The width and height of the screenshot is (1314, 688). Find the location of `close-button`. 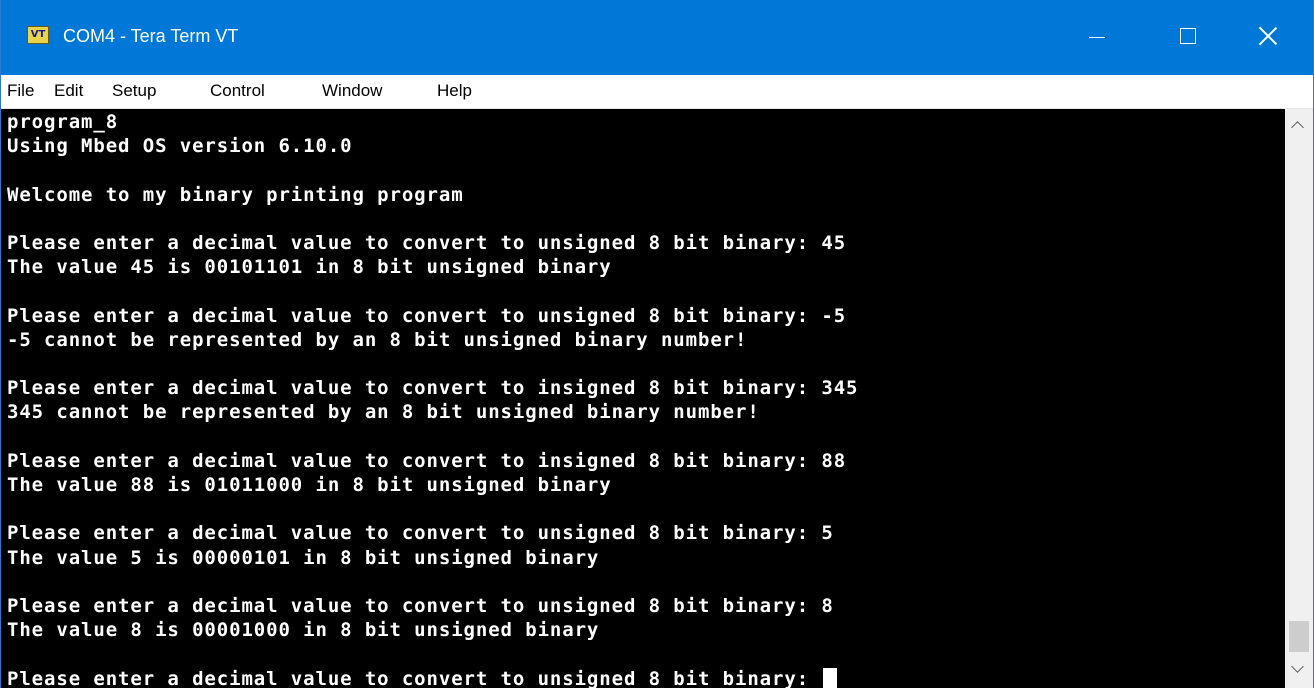

close-button is located at coordinates (1268, 37).